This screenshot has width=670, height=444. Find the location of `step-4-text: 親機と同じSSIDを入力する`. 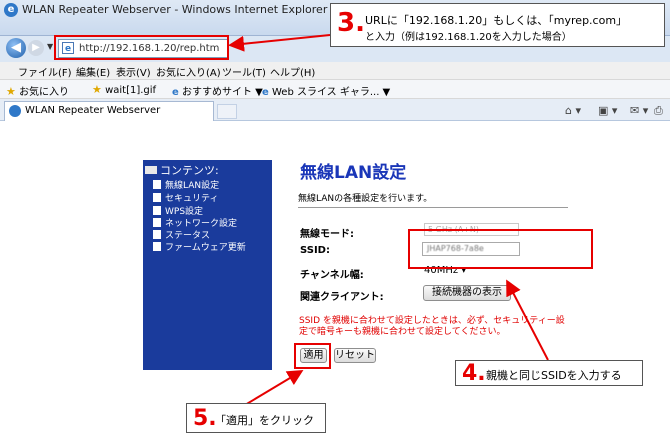

step-4-text: 親機と同じSSIDを入力する is located at coordinates (554, 375).